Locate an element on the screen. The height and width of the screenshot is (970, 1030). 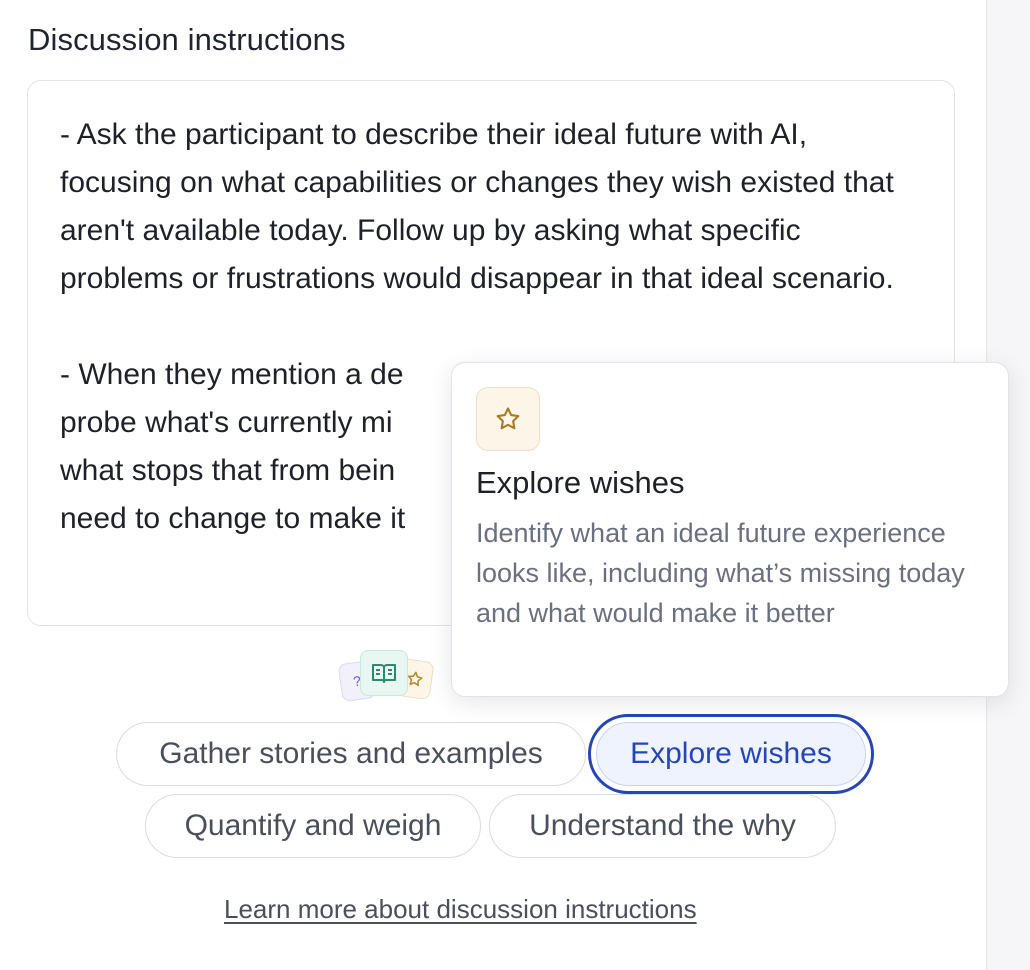
tooltip-title: Explore wishes is located at coordinates (580, 482).